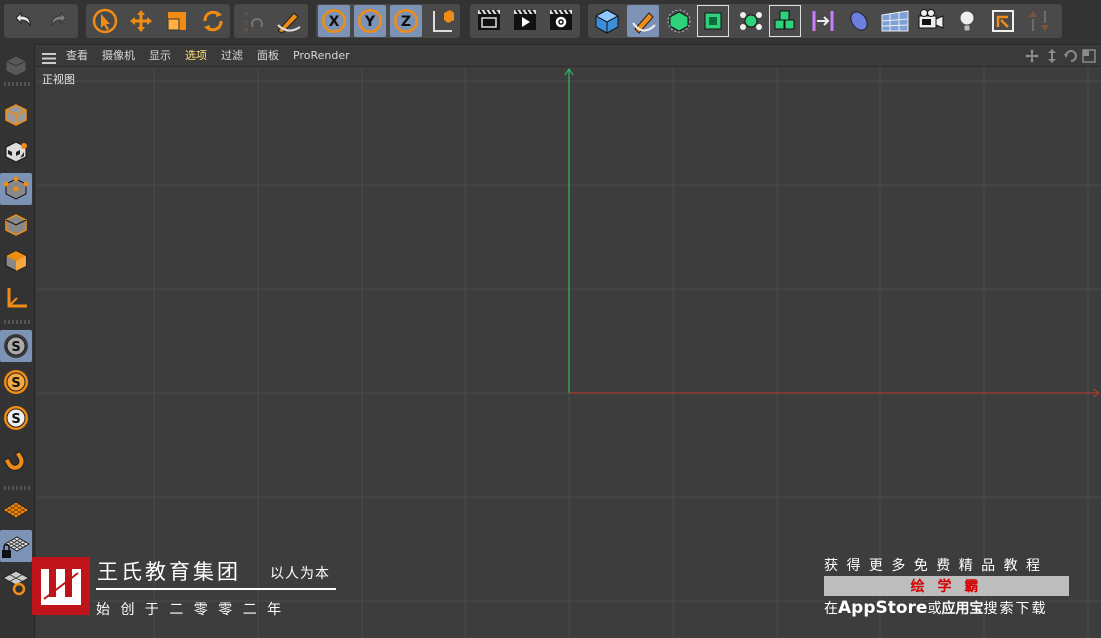  I want to click on promo-text: 获 得 更 多 免 费 精 品 教 程, so click(933, 566).